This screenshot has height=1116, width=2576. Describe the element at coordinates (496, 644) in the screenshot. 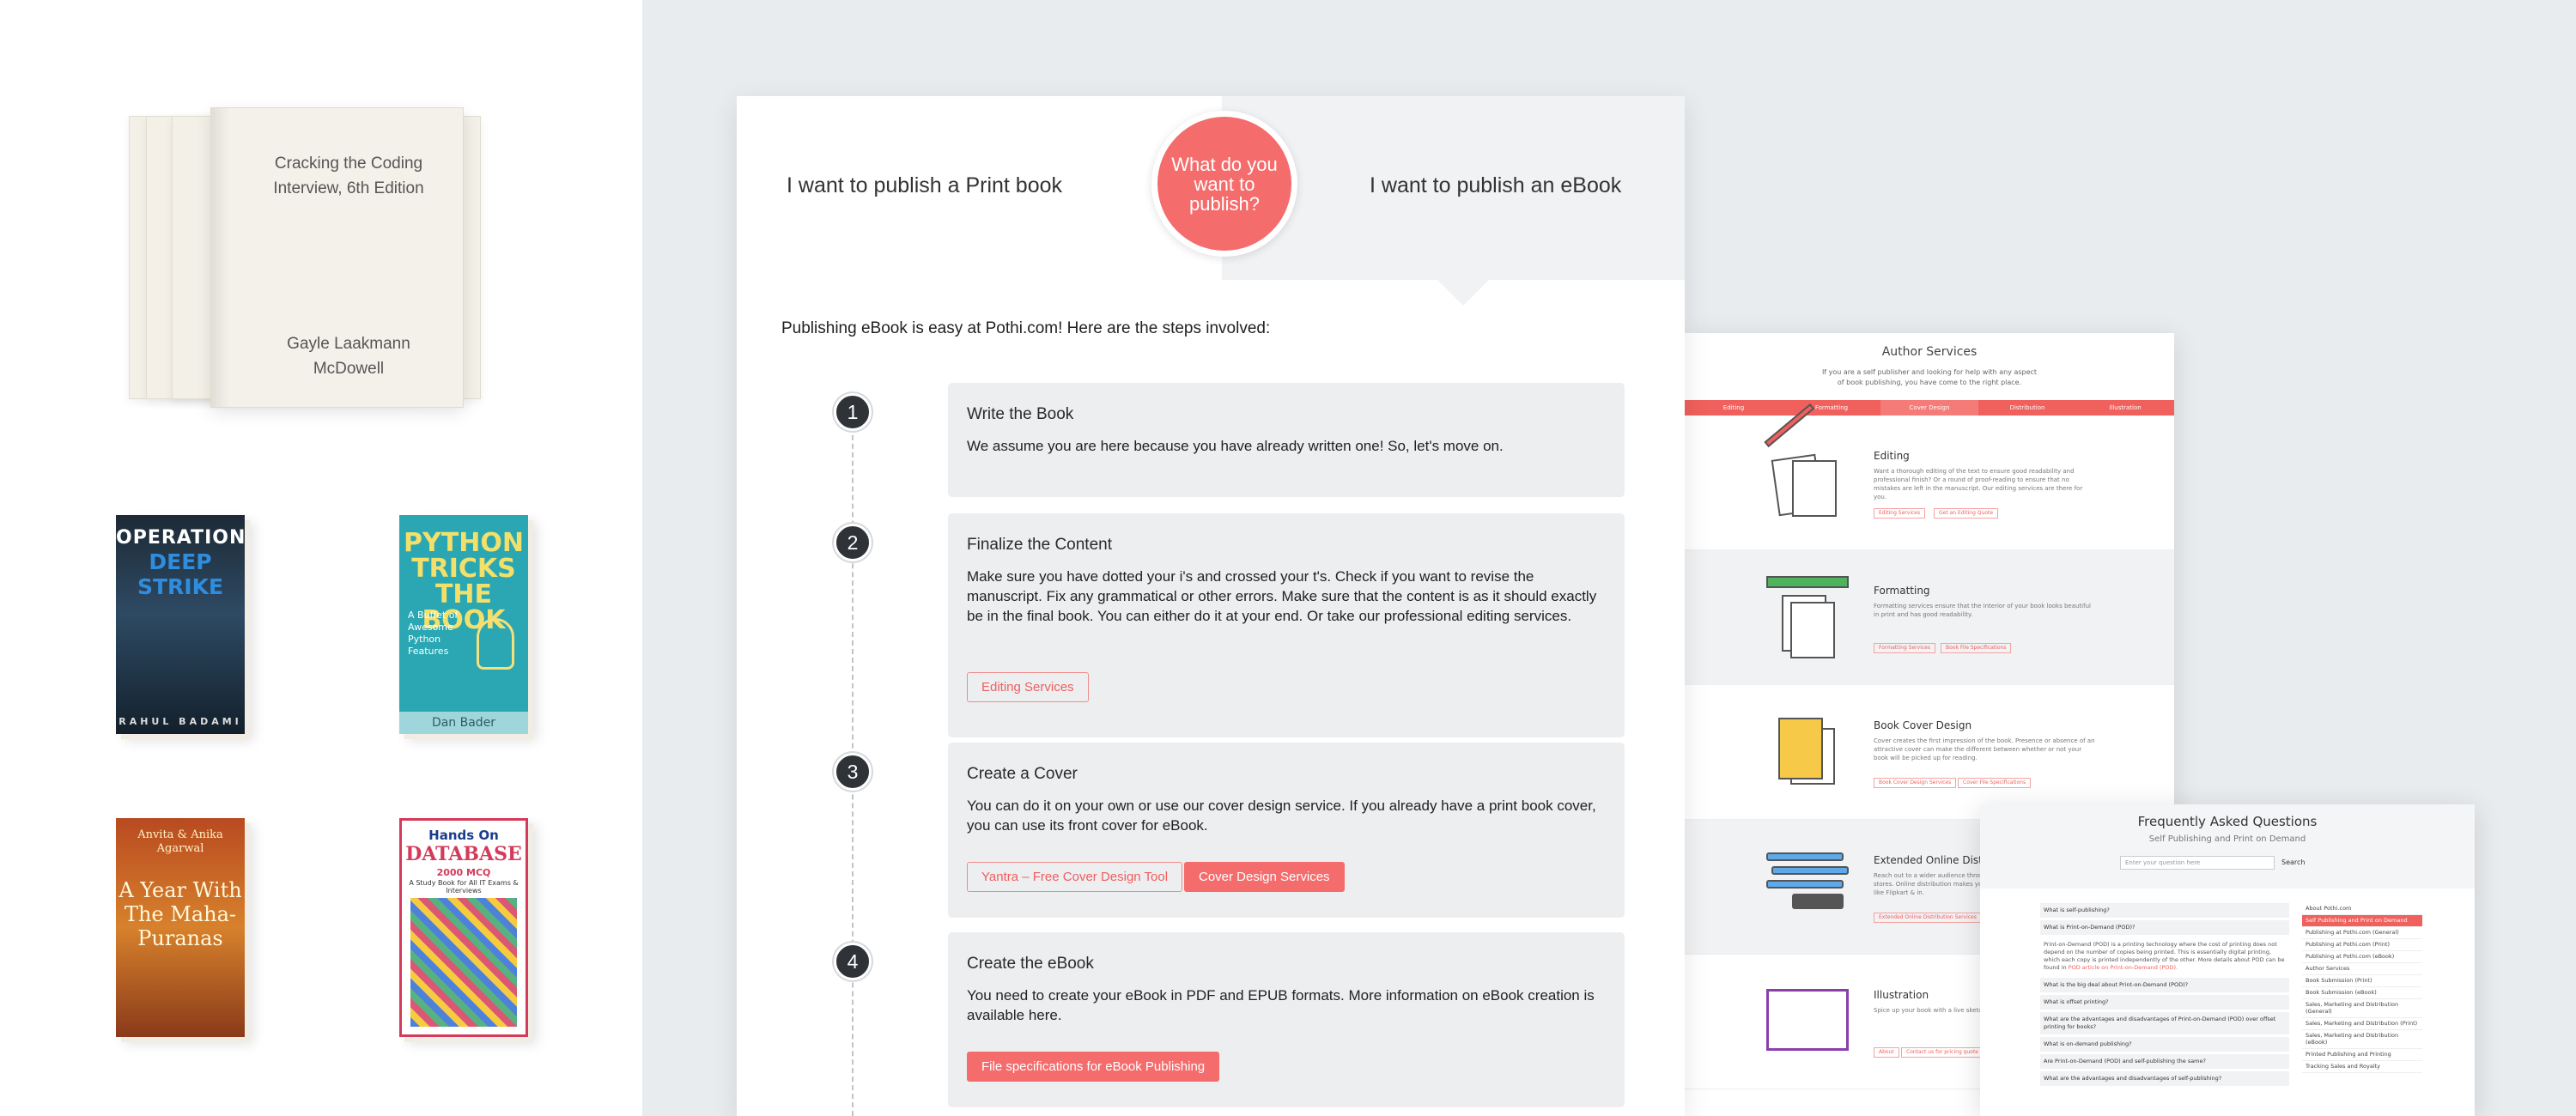

I see `lightbulb-icon` at that location.